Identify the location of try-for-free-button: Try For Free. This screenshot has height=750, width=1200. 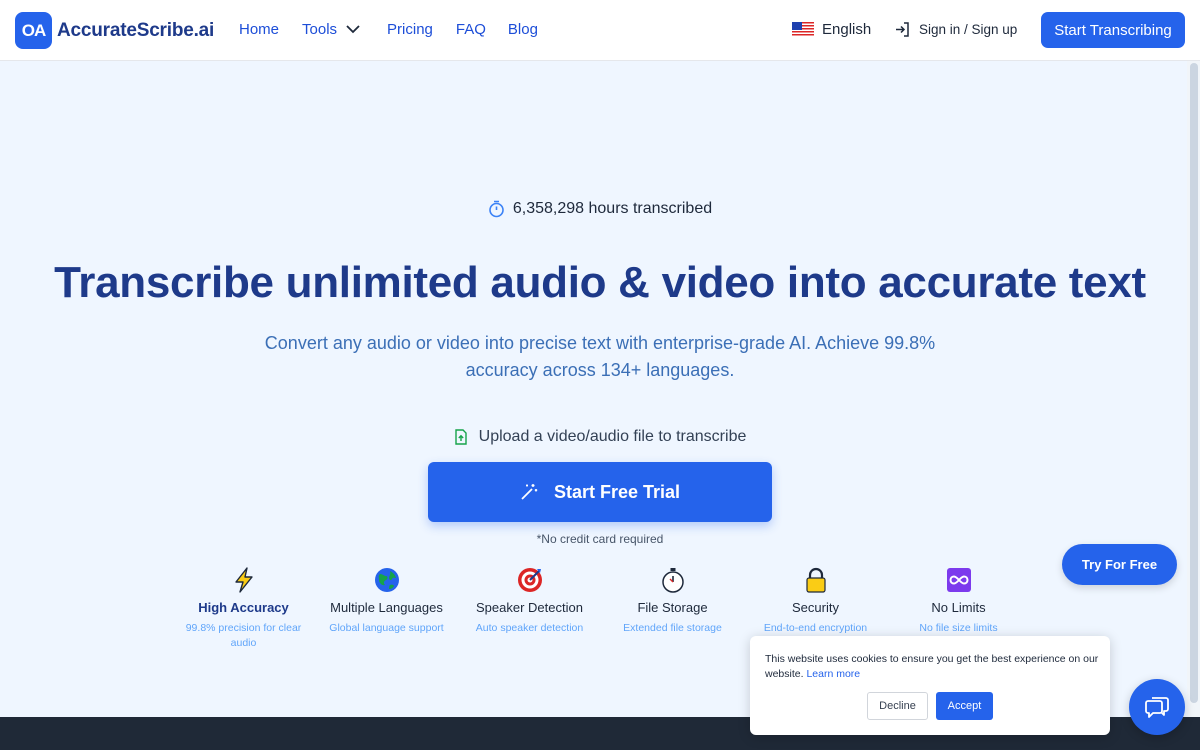
(1119, 564).